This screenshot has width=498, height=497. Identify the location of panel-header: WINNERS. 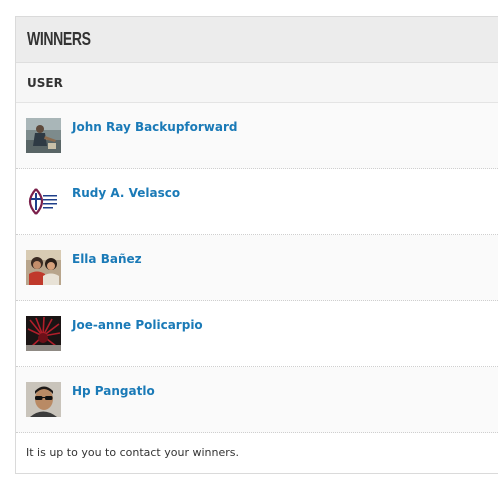
(257, 40).